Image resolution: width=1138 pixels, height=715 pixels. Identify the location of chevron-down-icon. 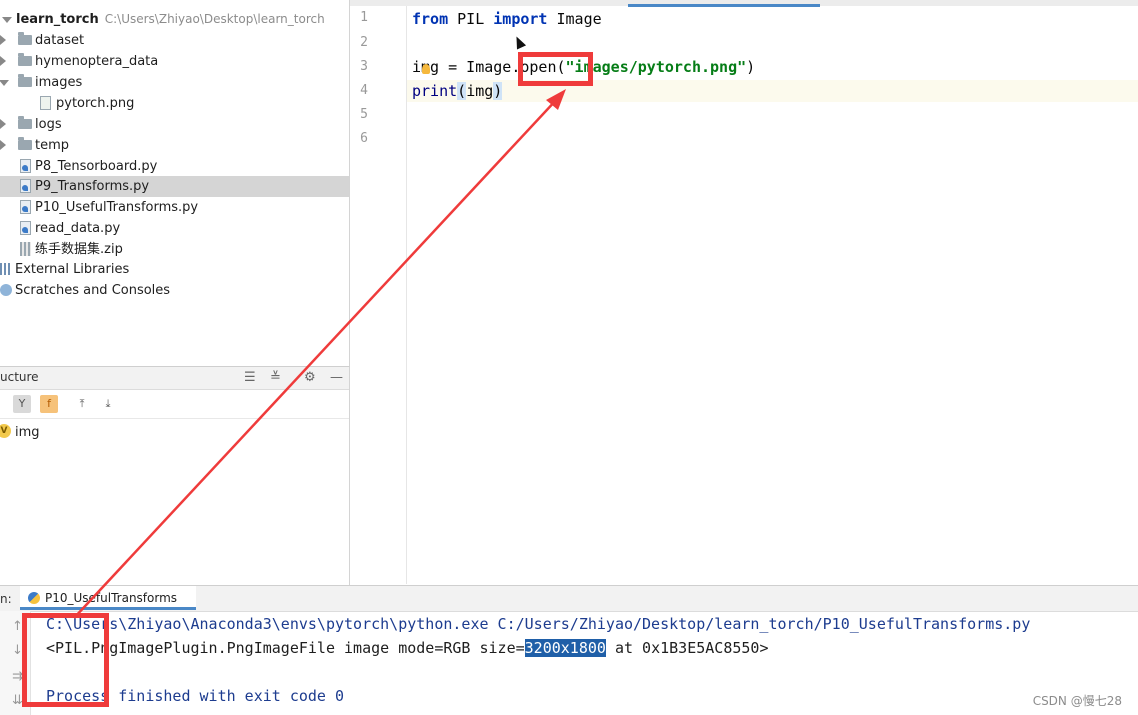
(4, 83).